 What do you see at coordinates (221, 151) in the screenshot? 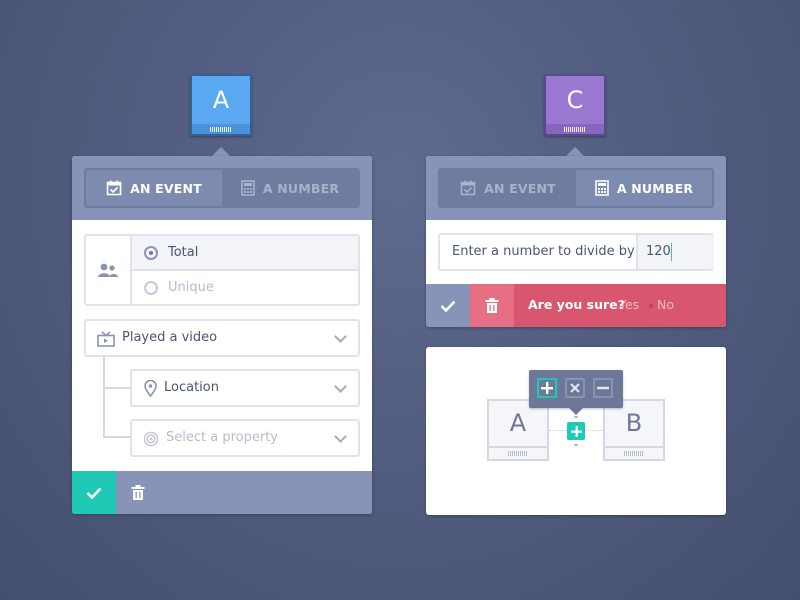
I see `left-panel-pointer` at bounding box center [221, 151].